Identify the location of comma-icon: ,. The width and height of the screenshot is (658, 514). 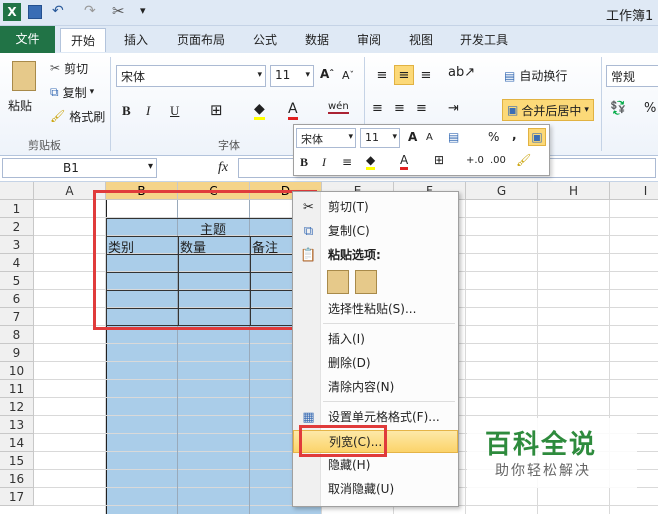
(514, 135).